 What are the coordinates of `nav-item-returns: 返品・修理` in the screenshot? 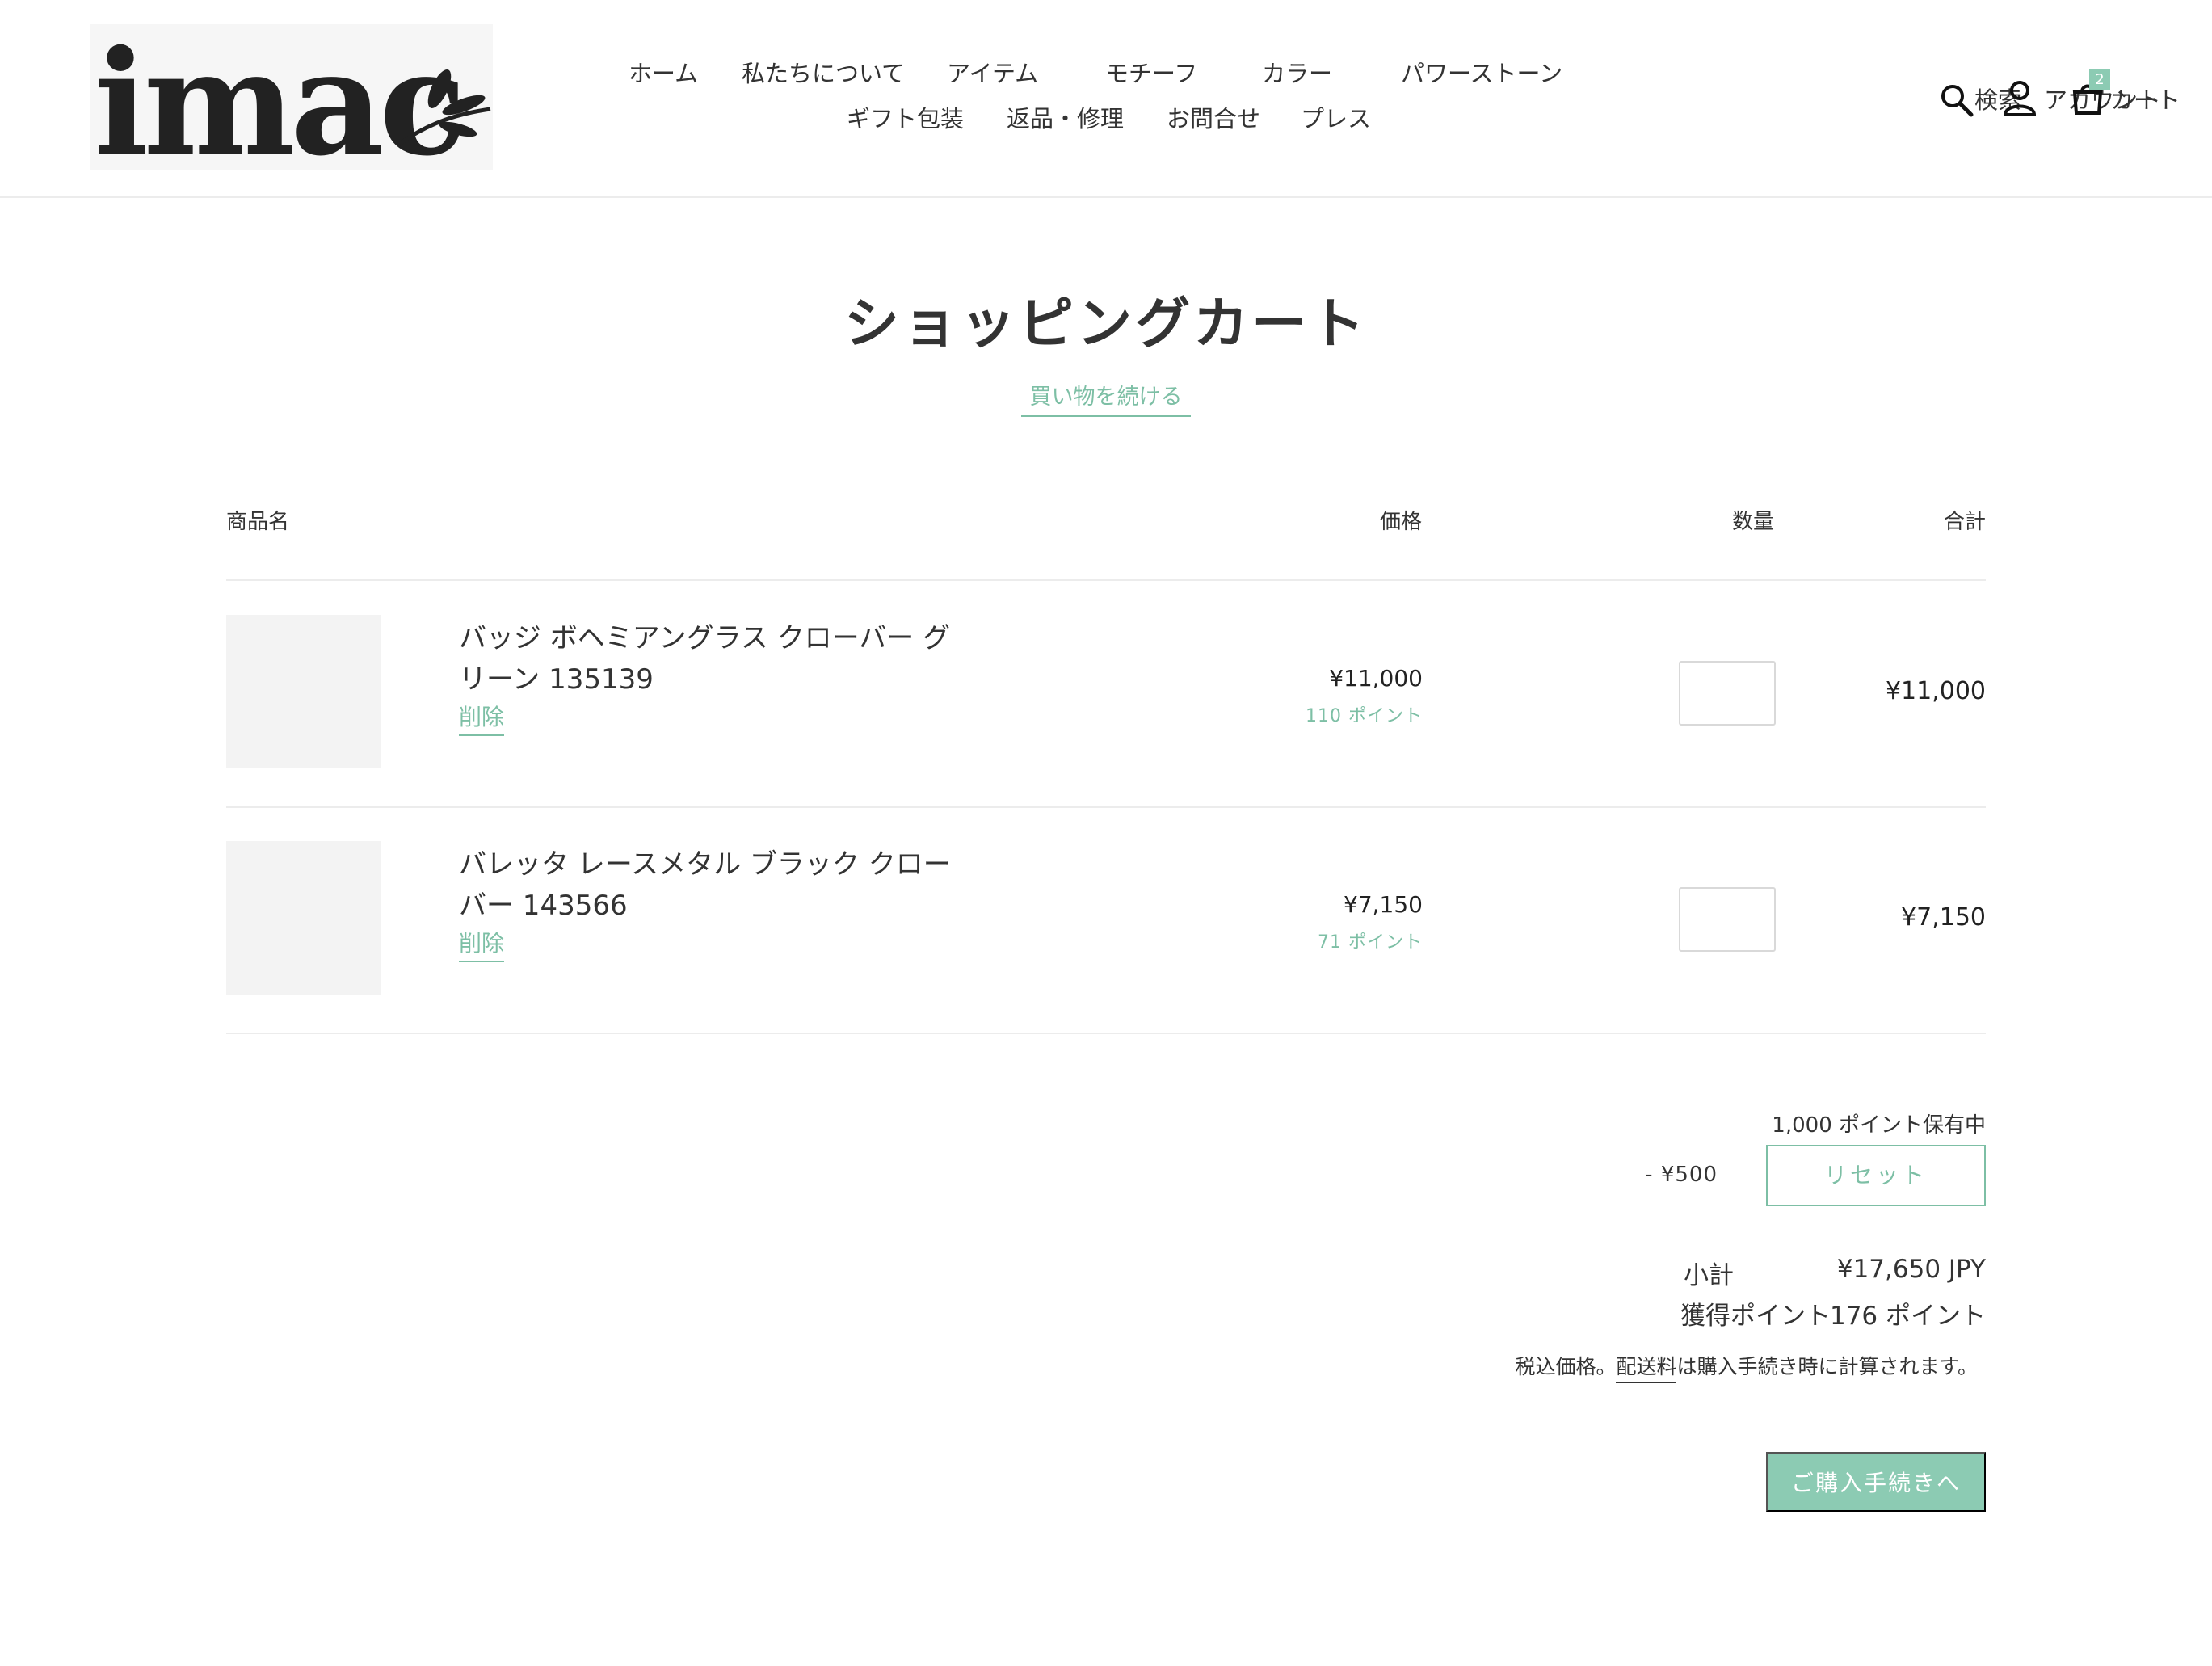 It's located at (1065, 117).